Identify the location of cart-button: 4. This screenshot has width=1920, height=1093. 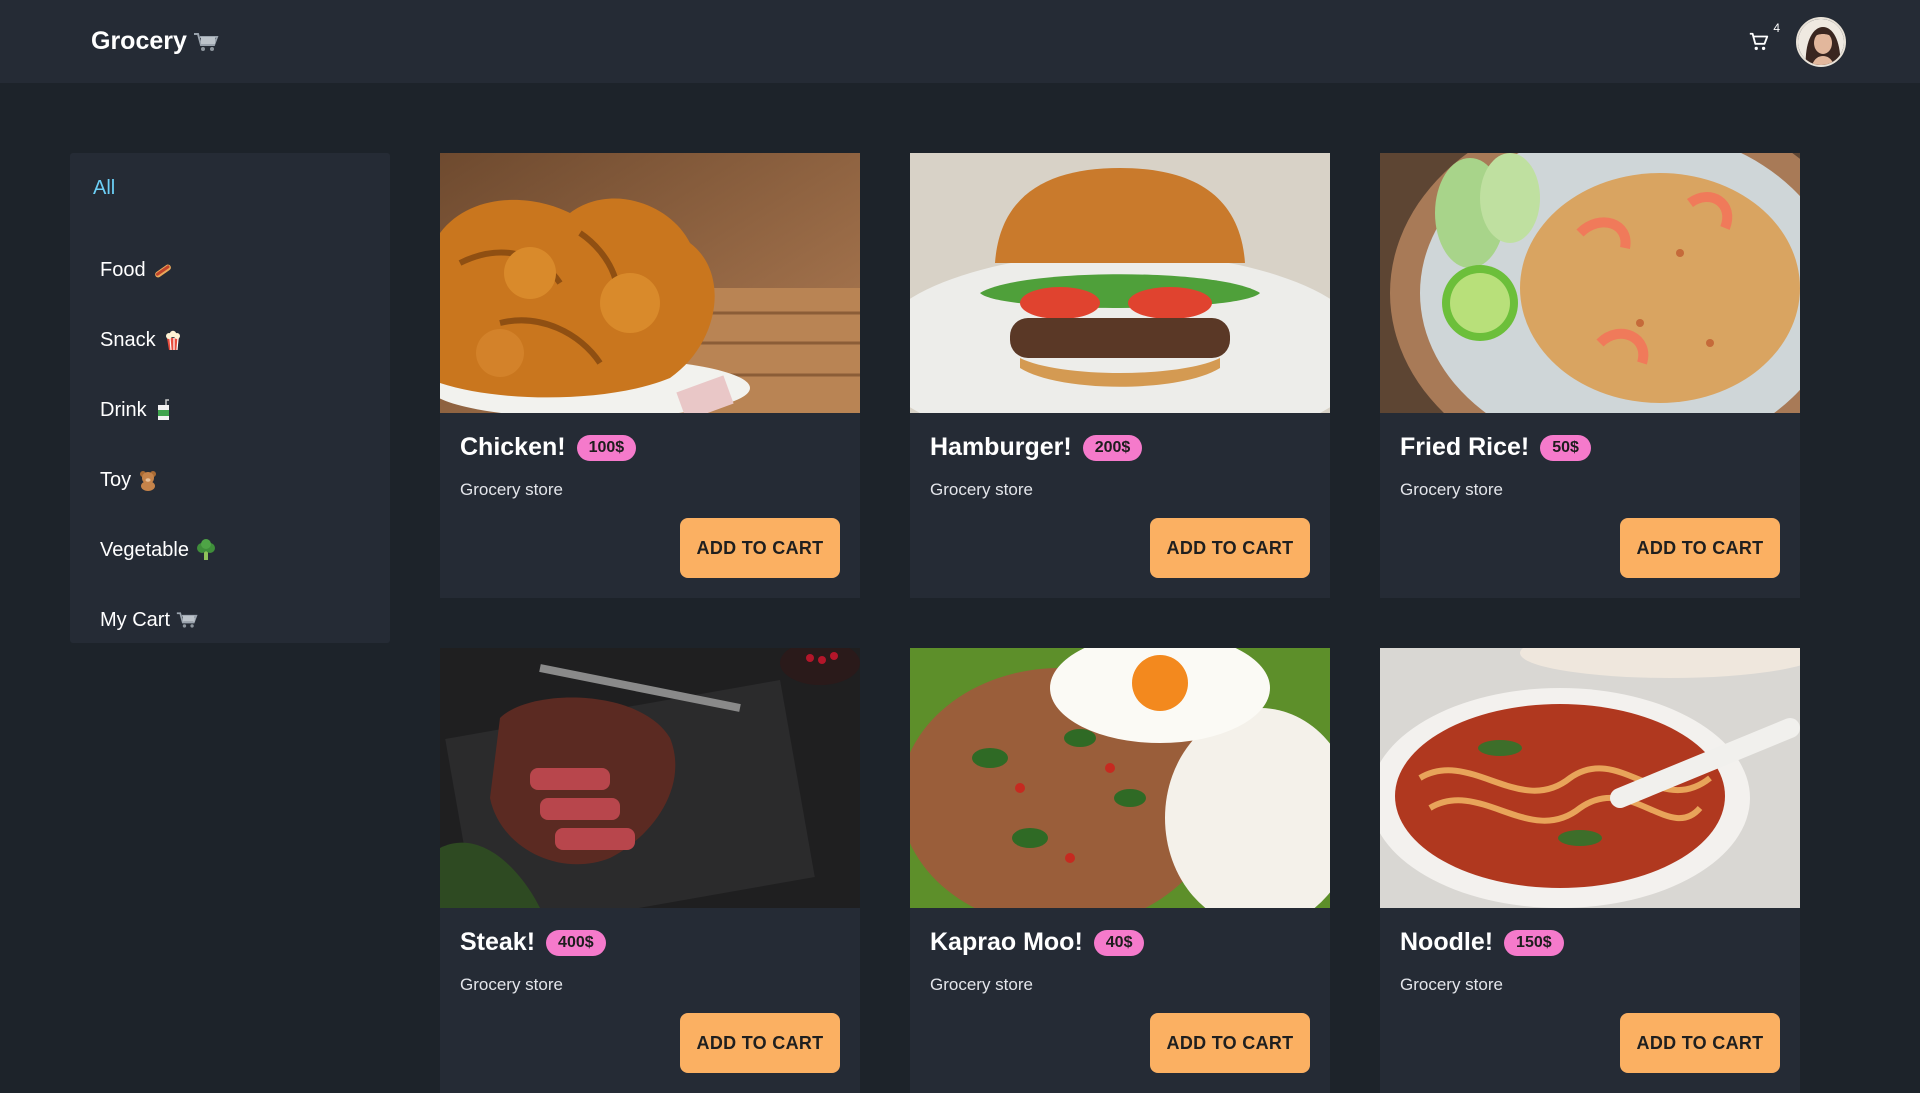
(1762, 39).